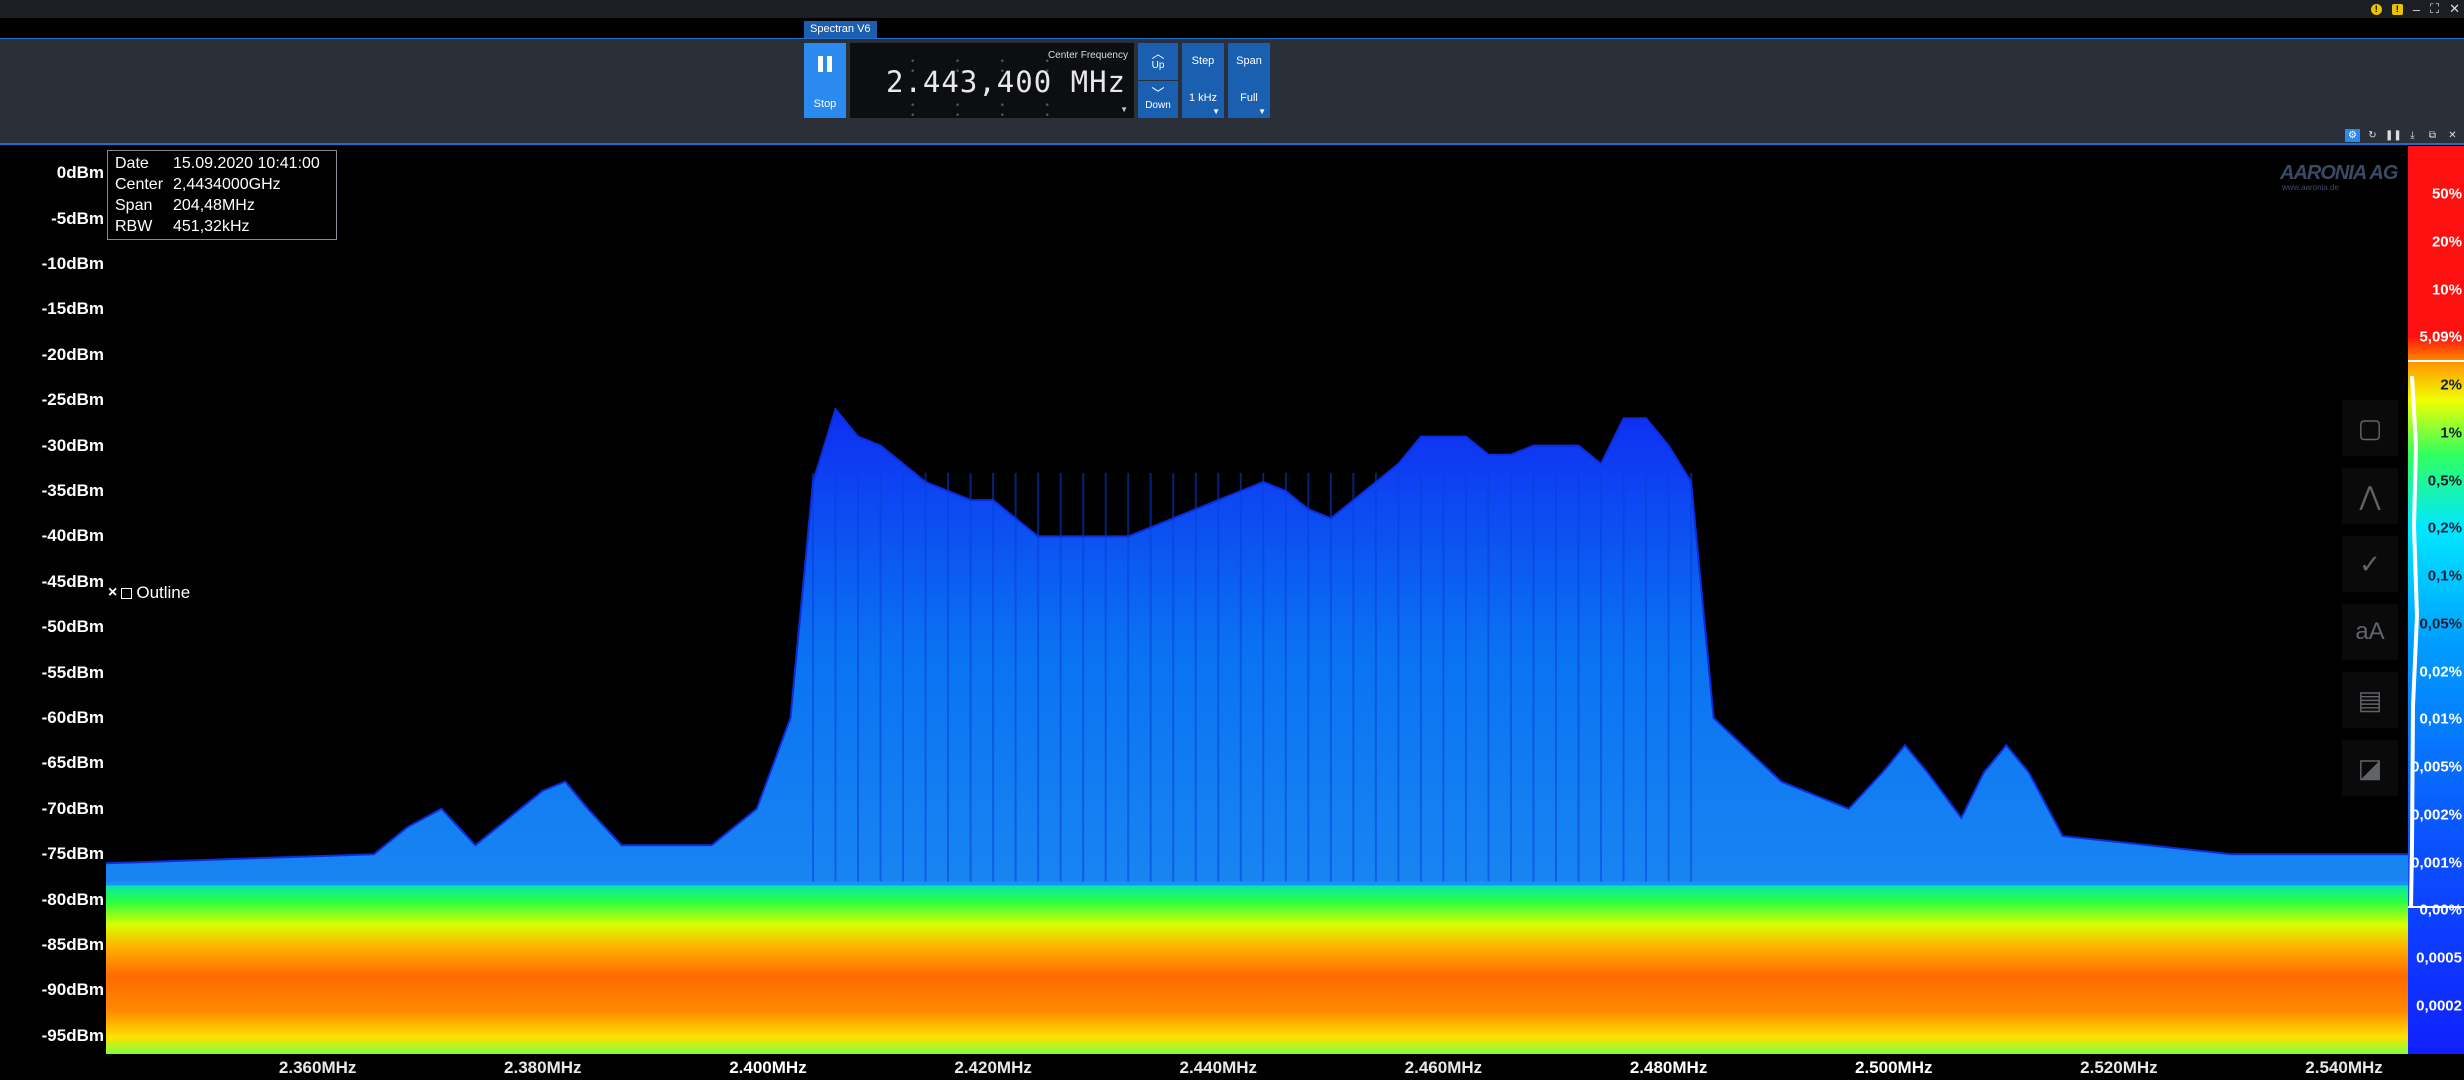  I want to click on x-tick-label: 2.400MHz, so click(768, 1067).